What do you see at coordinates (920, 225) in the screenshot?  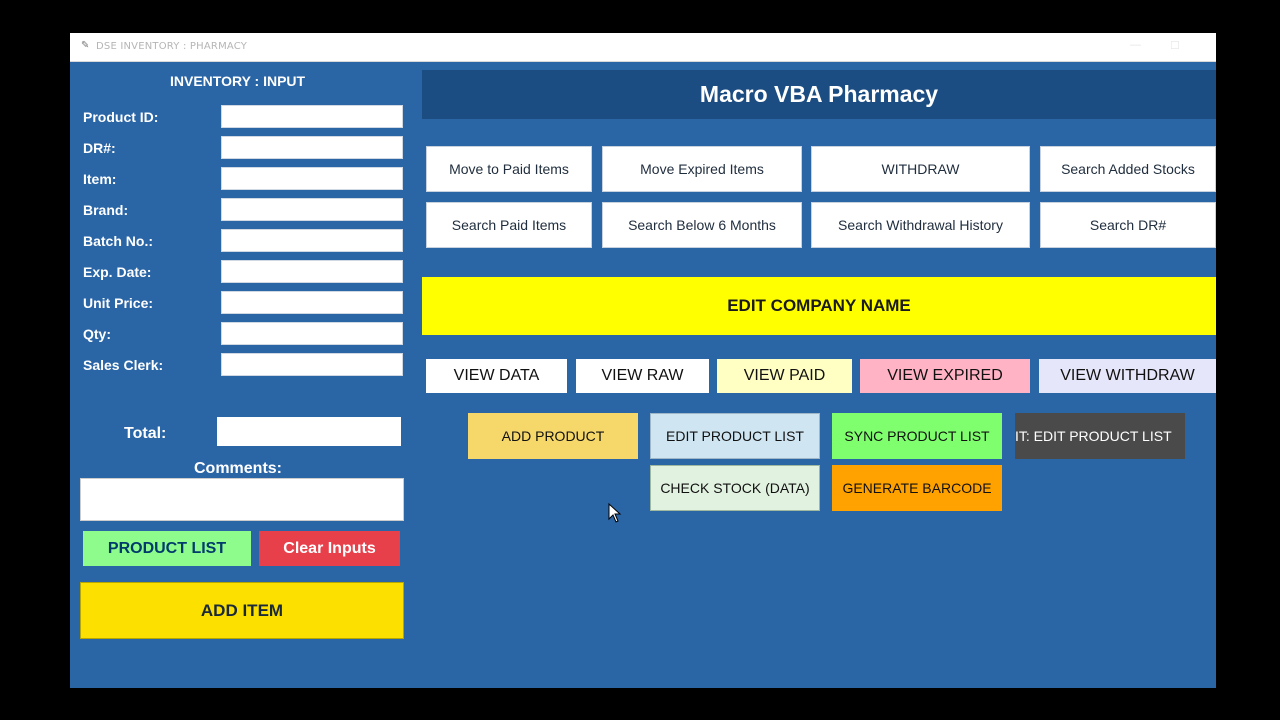 I see `search-withdrawal-history-button: Search Withdrawal History` at bounding box center [920, 225].